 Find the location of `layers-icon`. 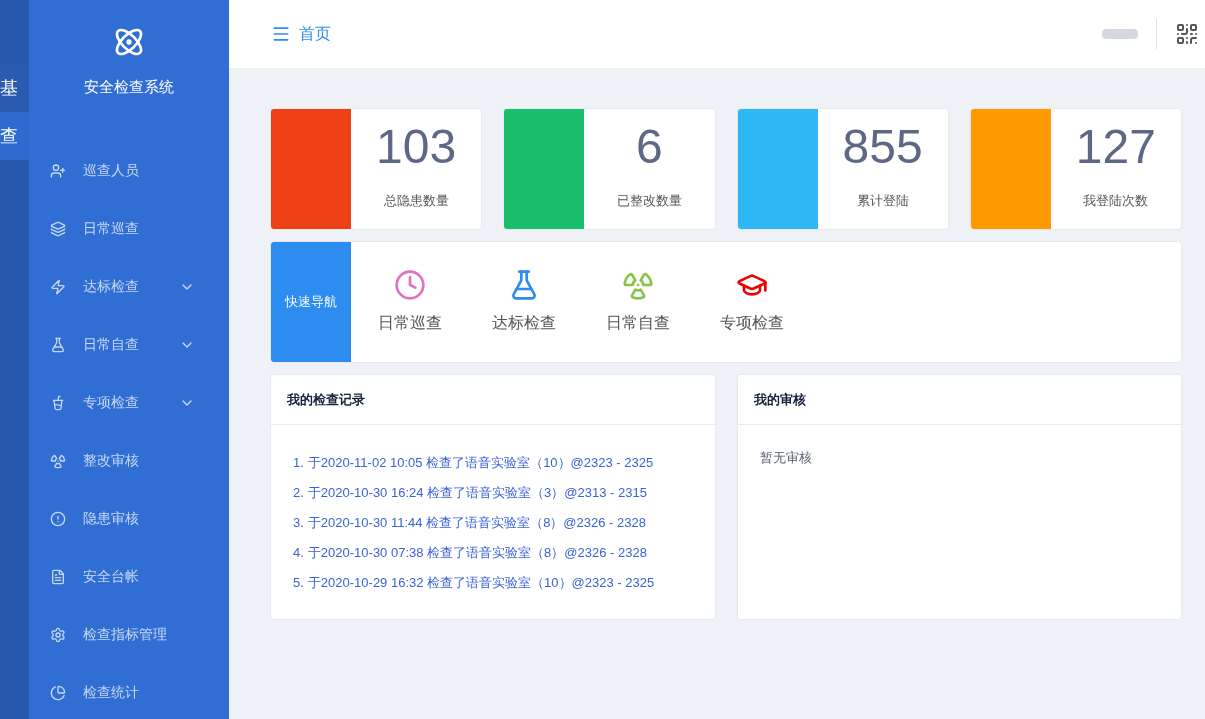

layers-icon is located at coordinates (58, 228).